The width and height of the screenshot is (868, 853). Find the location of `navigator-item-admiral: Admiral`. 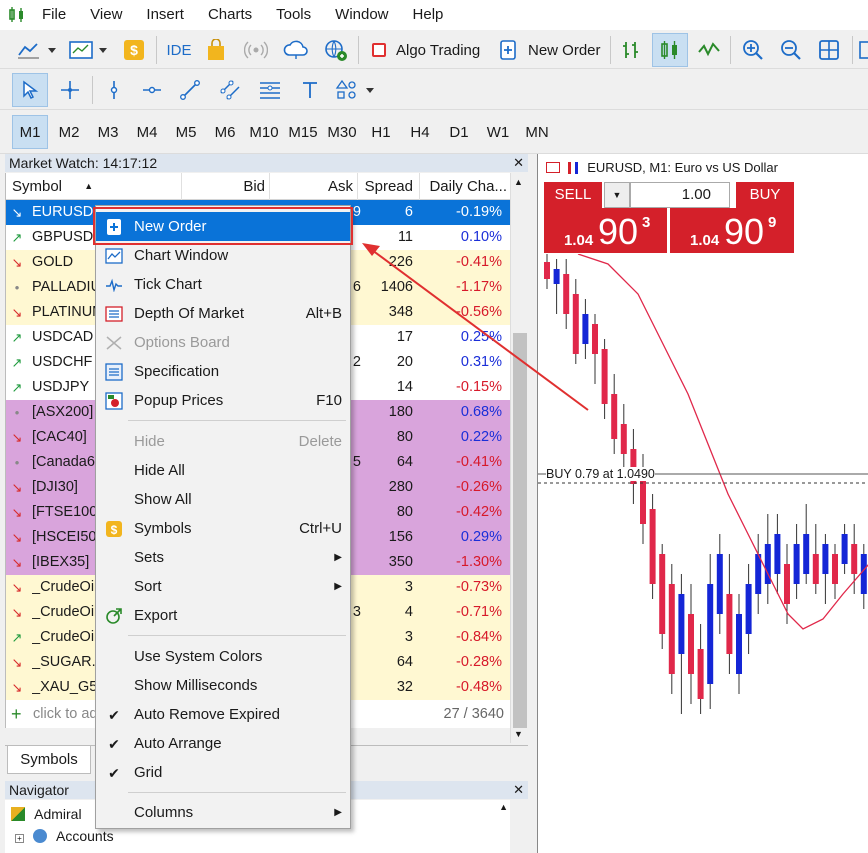

navigator-item-admiral: Admiral is located at coordinates (46, 814).